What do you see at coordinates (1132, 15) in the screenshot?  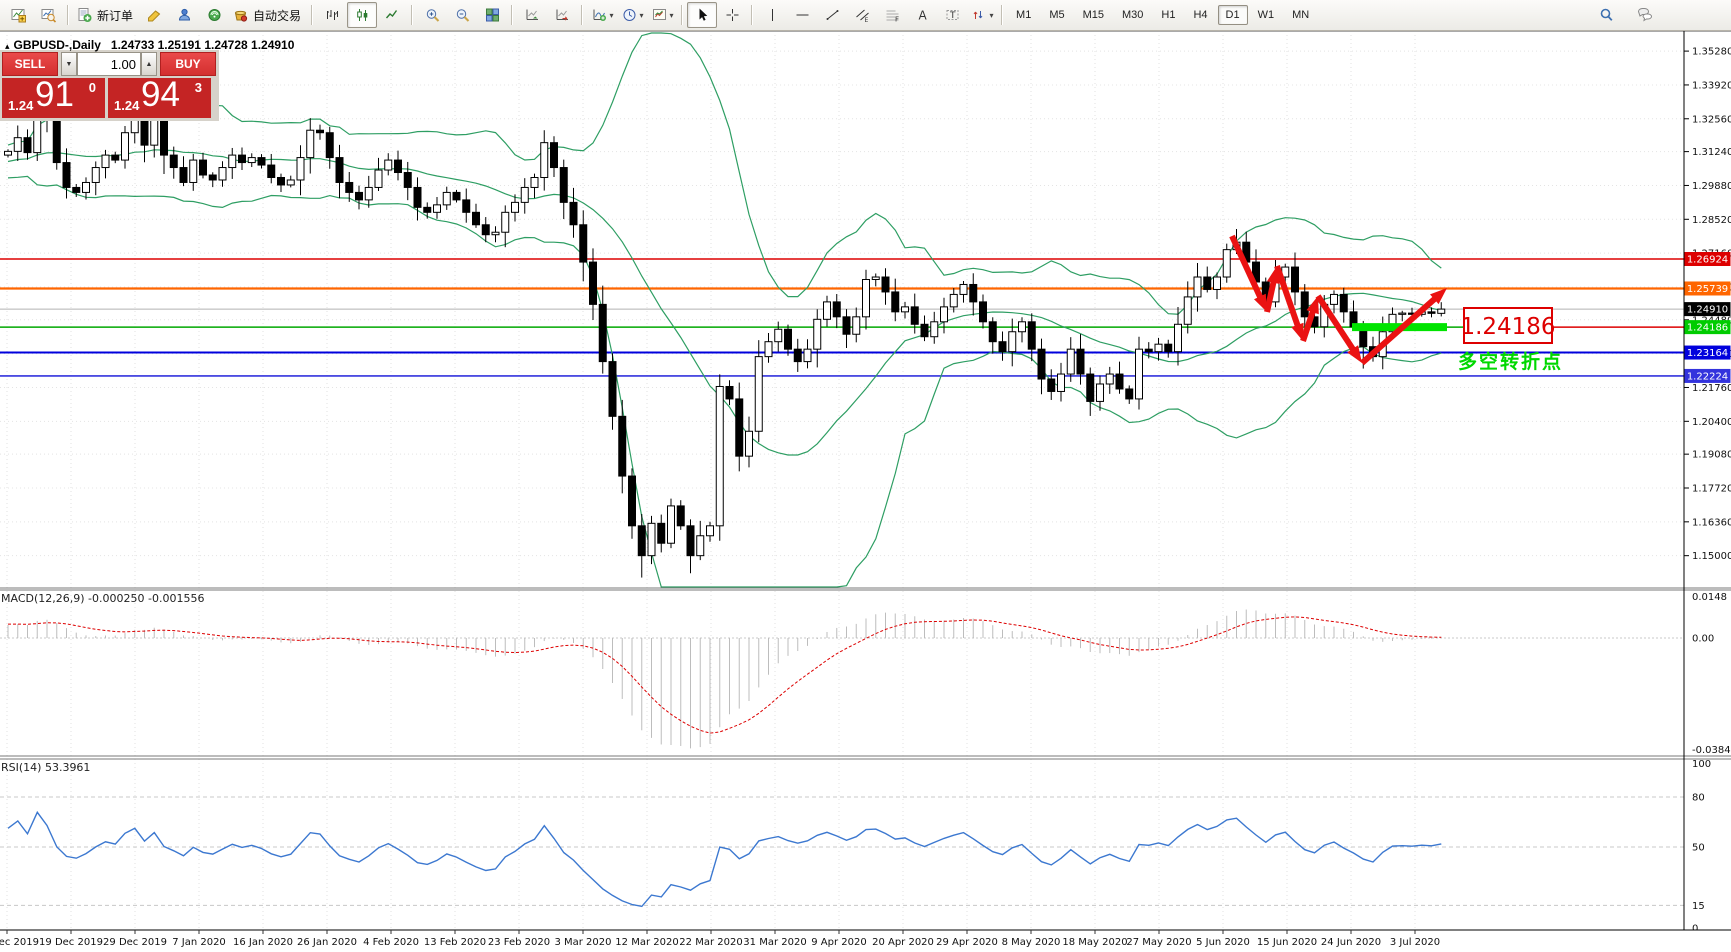 I see `timeframe-m30: M30` at bounding box center [1132, 15].